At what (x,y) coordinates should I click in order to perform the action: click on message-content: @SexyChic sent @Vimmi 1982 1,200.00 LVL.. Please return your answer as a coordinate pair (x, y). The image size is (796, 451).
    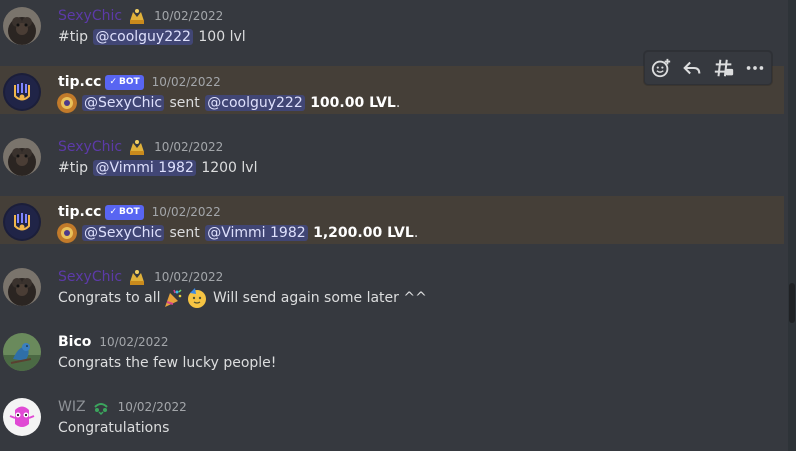
    Looking at the image, I should click on (238, 233).